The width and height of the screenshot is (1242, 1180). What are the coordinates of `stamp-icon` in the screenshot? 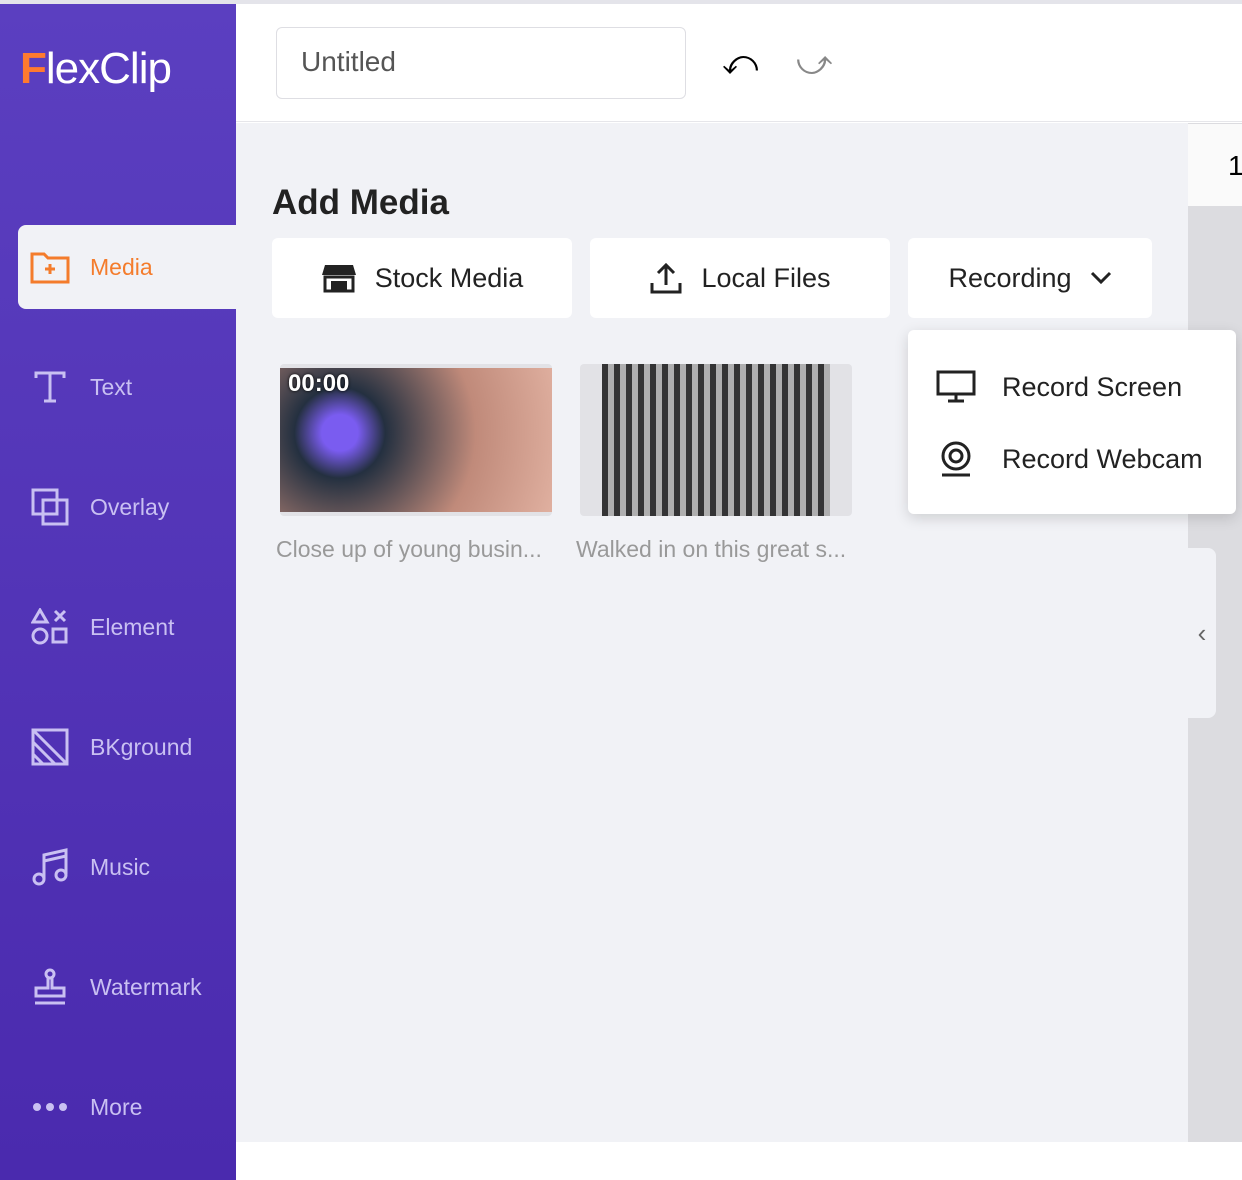 It's located at (50, 987).